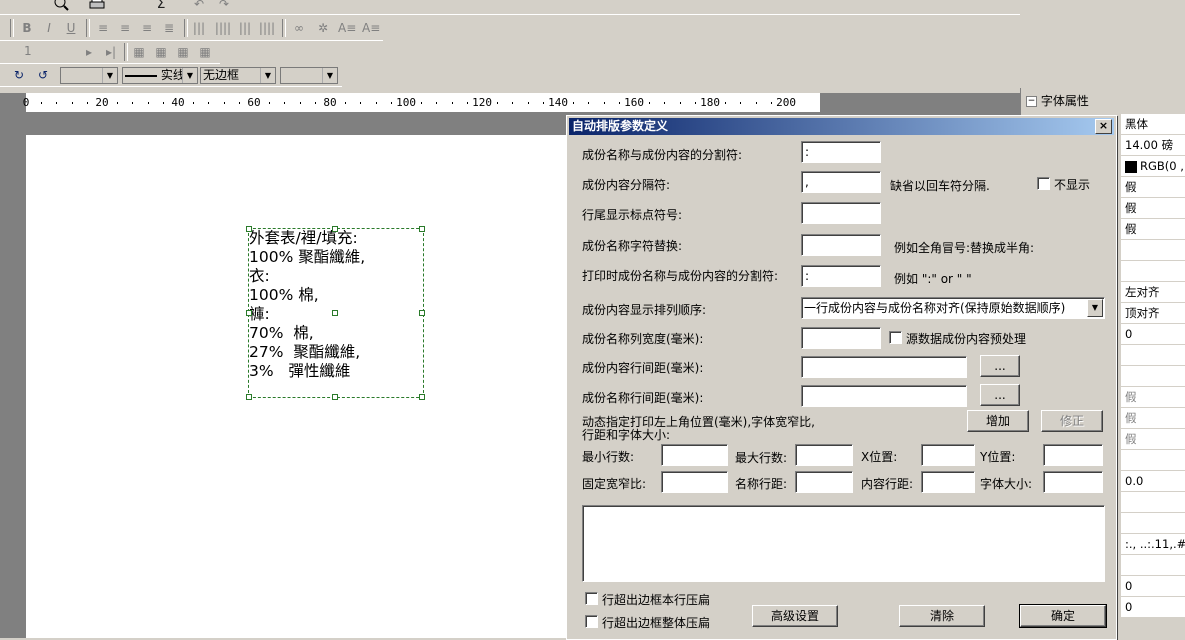 The image size is (1185, 640). What do you see at coordinates (19, 75) in the screenshot?
I see `rotate-icon: ↻` at bounding box center [19, 75].